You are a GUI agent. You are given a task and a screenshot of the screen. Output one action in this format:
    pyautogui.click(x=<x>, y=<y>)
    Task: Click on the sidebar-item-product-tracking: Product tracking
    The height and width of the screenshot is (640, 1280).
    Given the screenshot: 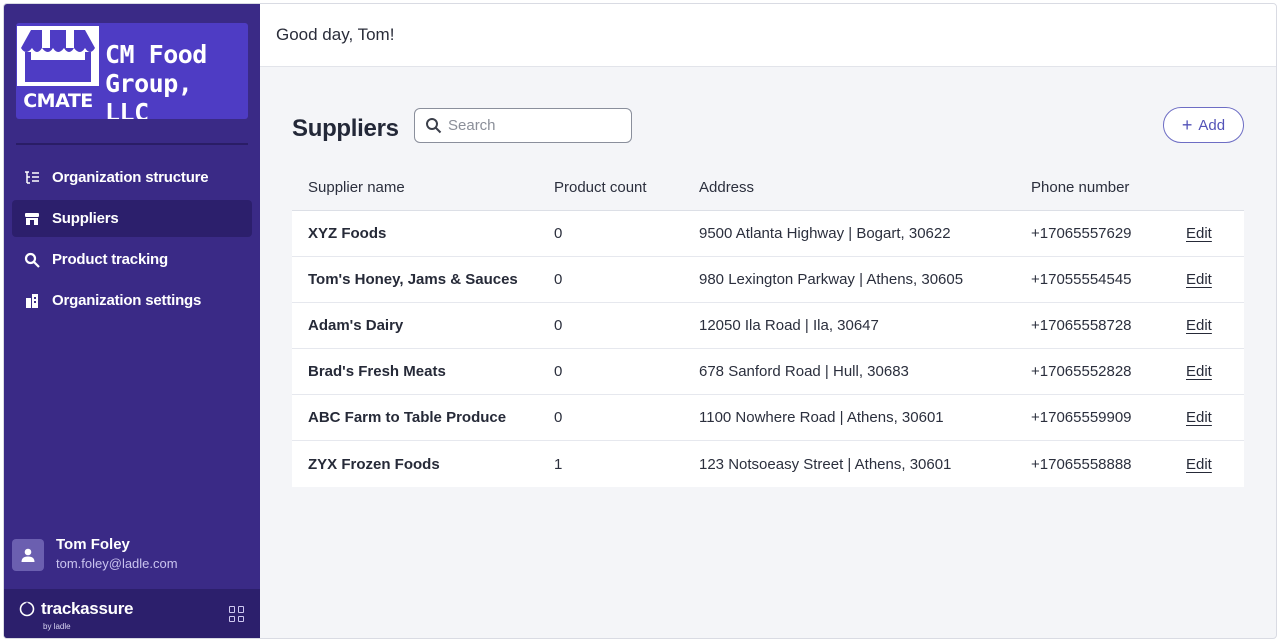 What is the action you would take?
    pyautogui.click(x=132, y=259)
    